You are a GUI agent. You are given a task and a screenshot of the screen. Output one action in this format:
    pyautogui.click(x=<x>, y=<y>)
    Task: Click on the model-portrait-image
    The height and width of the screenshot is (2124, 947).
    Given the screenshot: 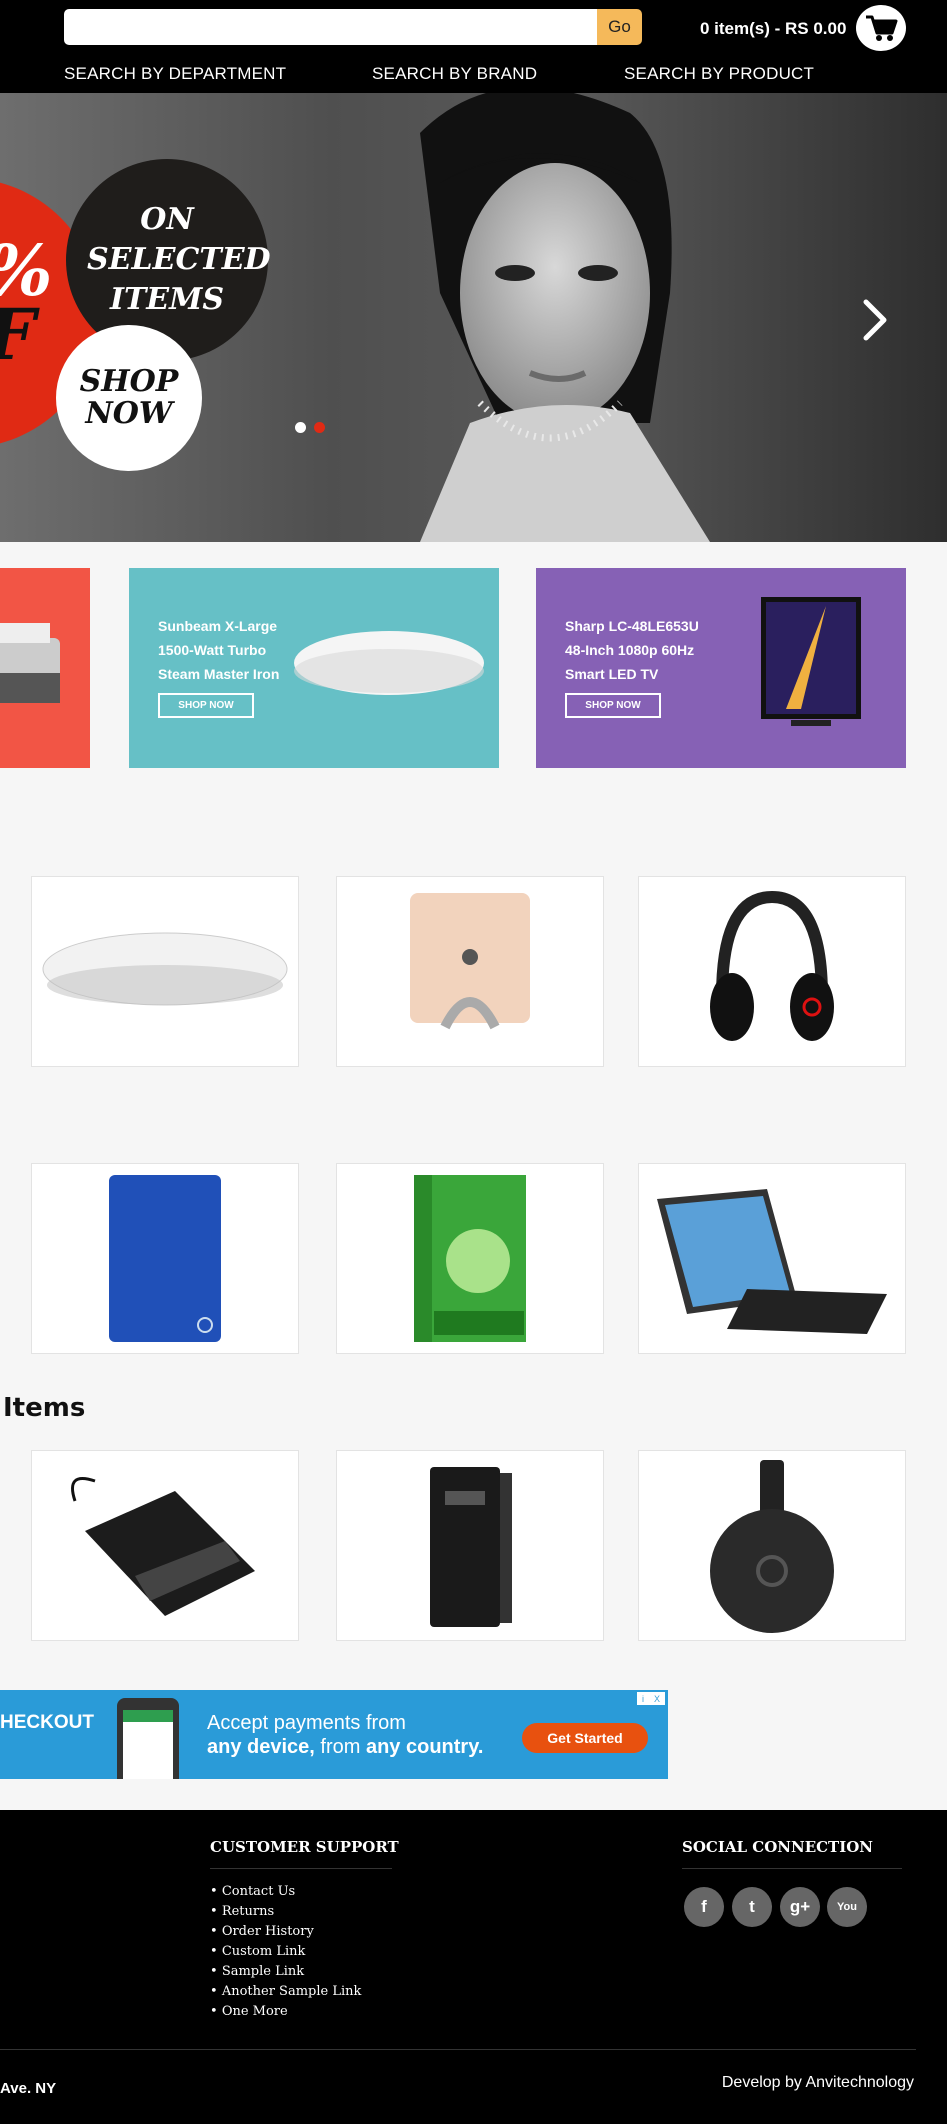 What is the action you would take?
    pyautogui.click(x=565, y=317)
    